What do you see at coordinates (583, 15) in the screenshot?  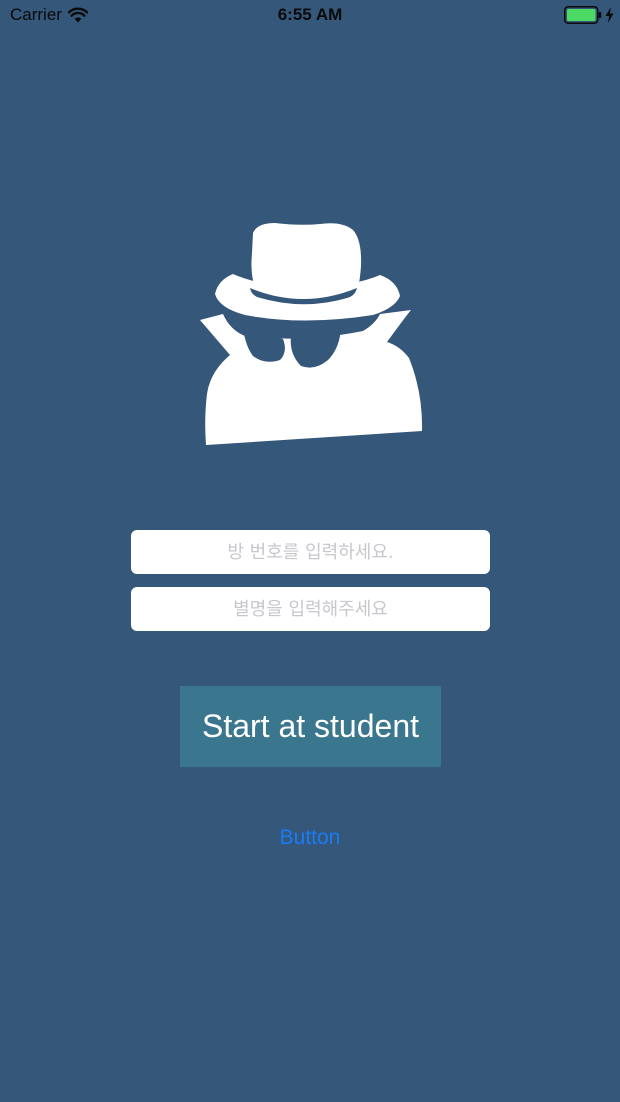 I see `battery-icon` at bounding box center [583, 15].